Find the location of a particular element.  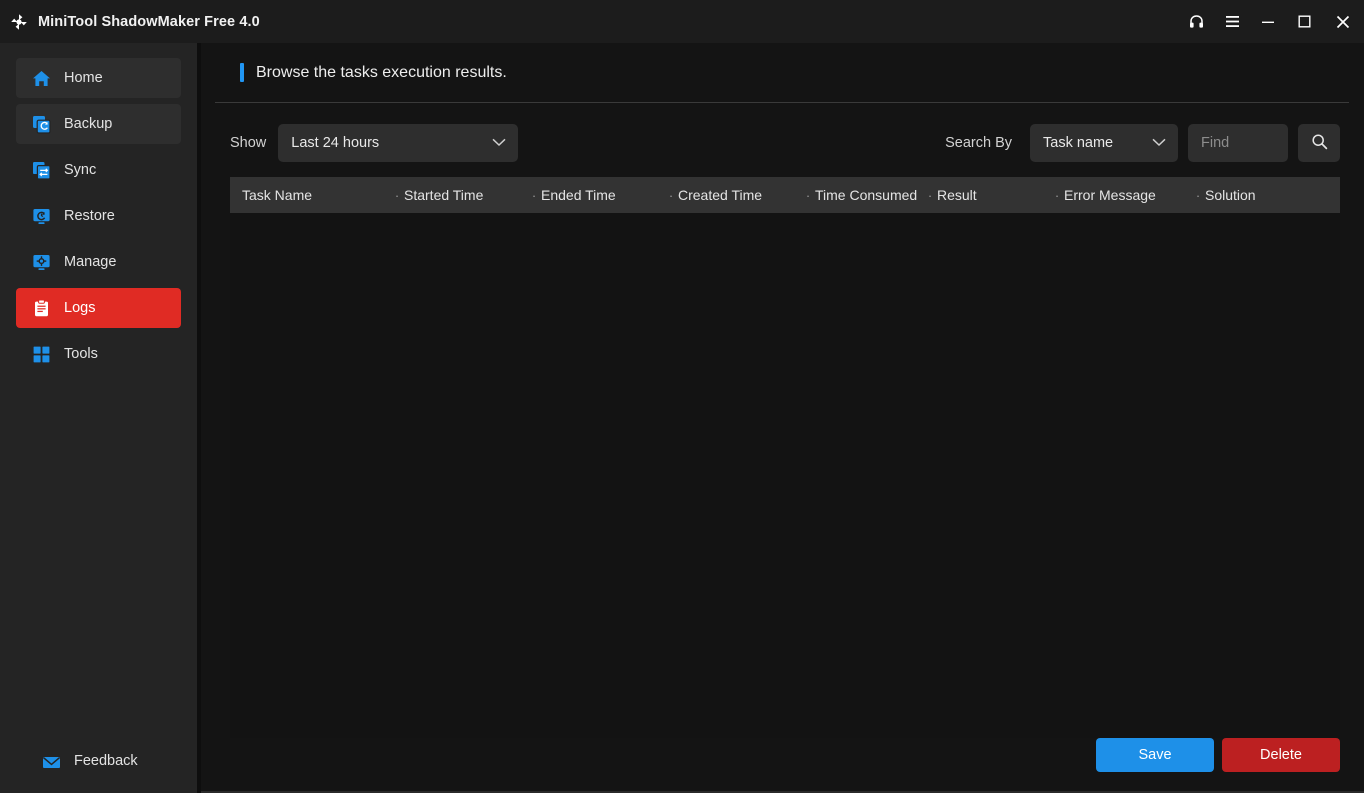

search-button is located at coordinates (1319, 143).